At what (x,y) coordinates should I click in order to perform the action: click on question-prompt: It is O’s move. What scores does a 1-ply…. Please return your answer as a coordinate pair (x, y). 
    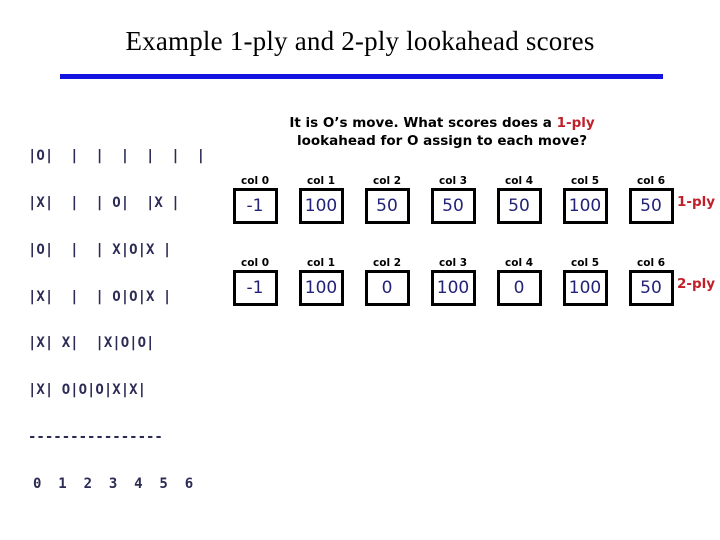
    Looking at the image, I should click on (442, 132).